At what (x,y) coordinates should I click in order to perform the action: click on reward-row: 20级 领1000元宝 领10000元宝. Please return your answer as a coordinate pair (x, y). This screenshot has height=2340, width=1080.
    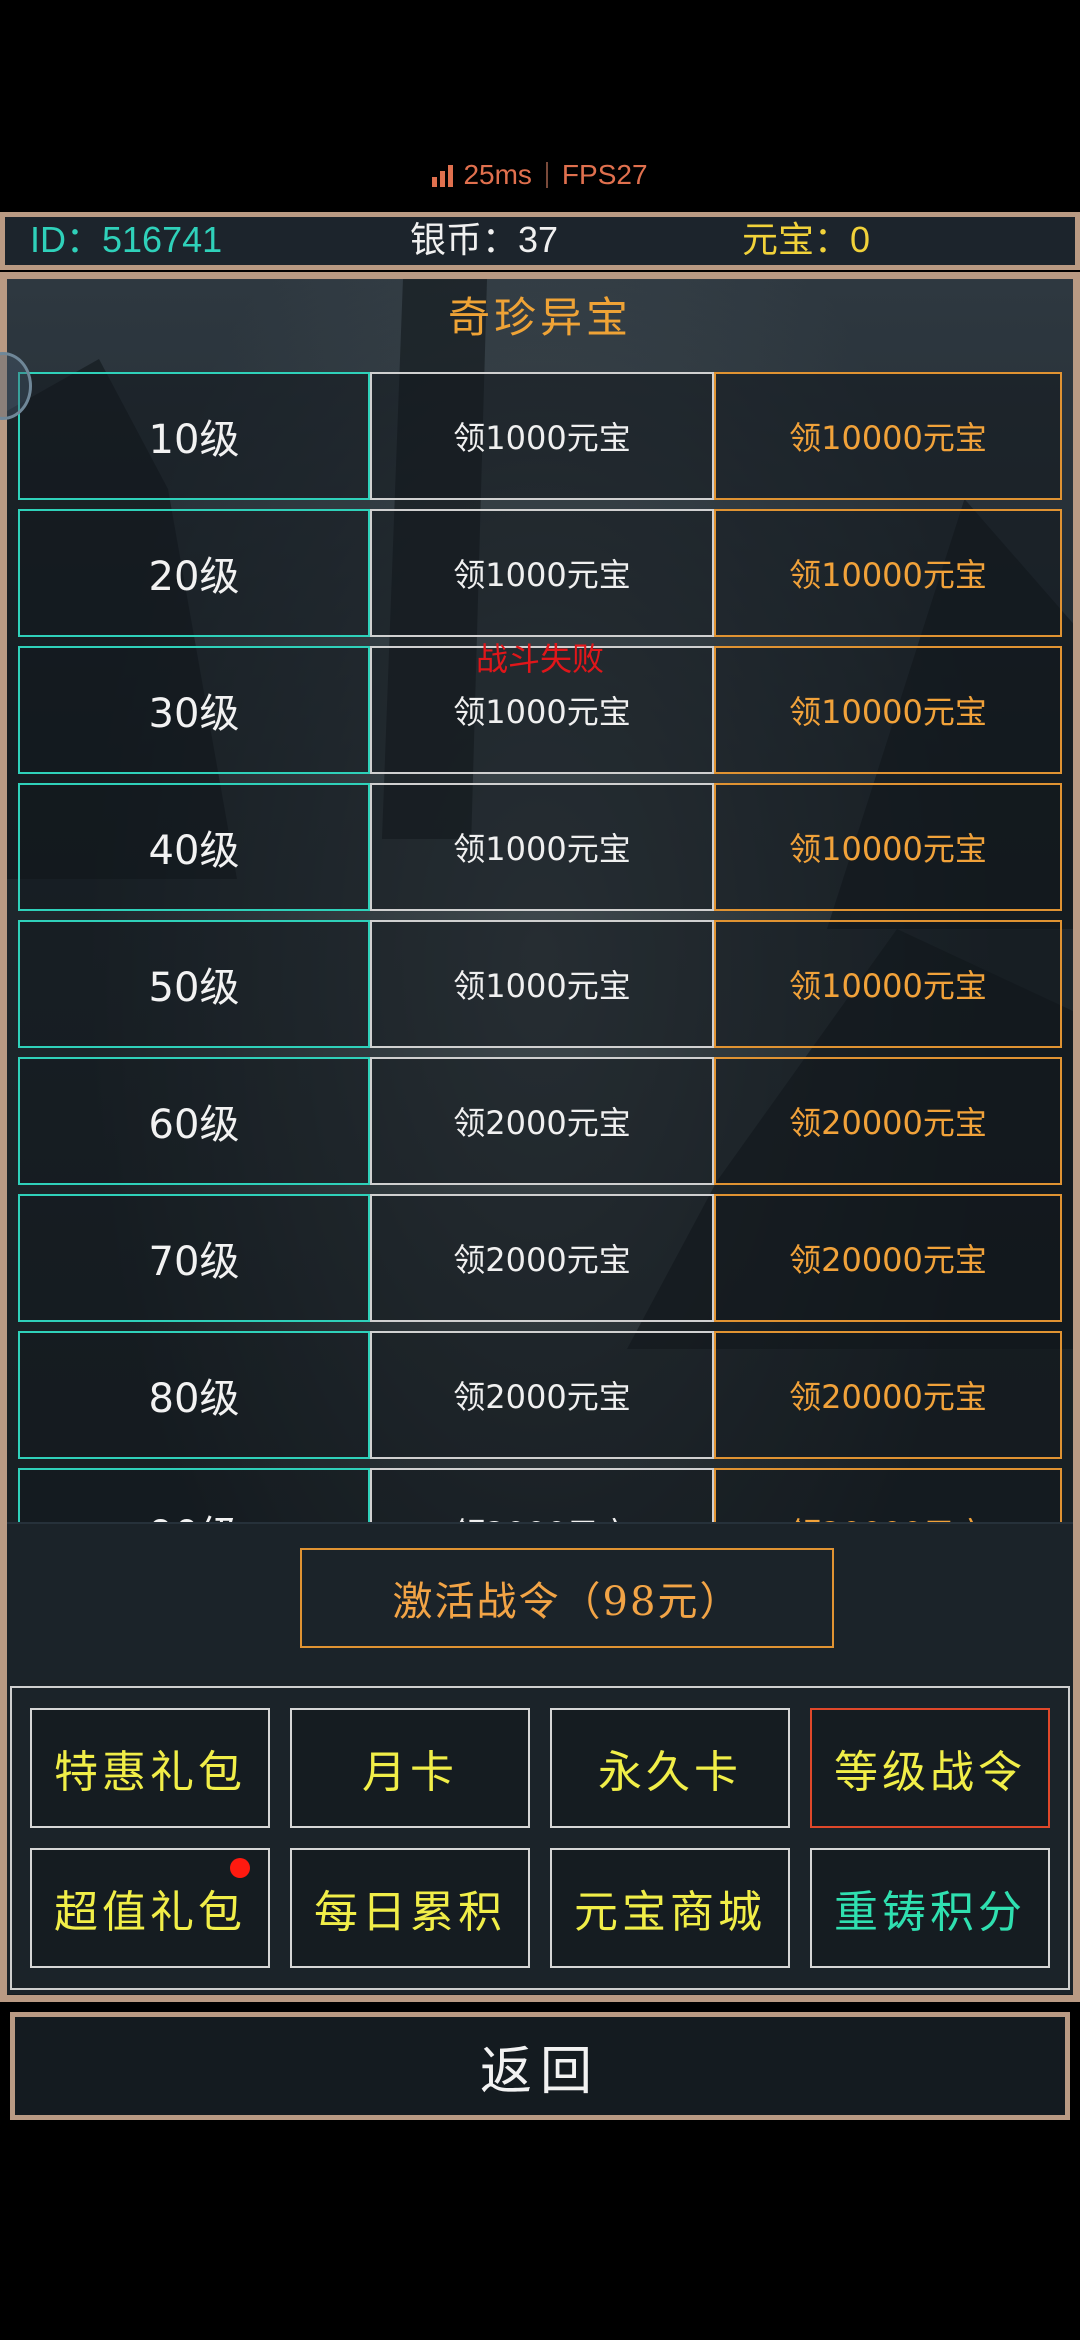
    Looking at the image, I should click on (540, 573).